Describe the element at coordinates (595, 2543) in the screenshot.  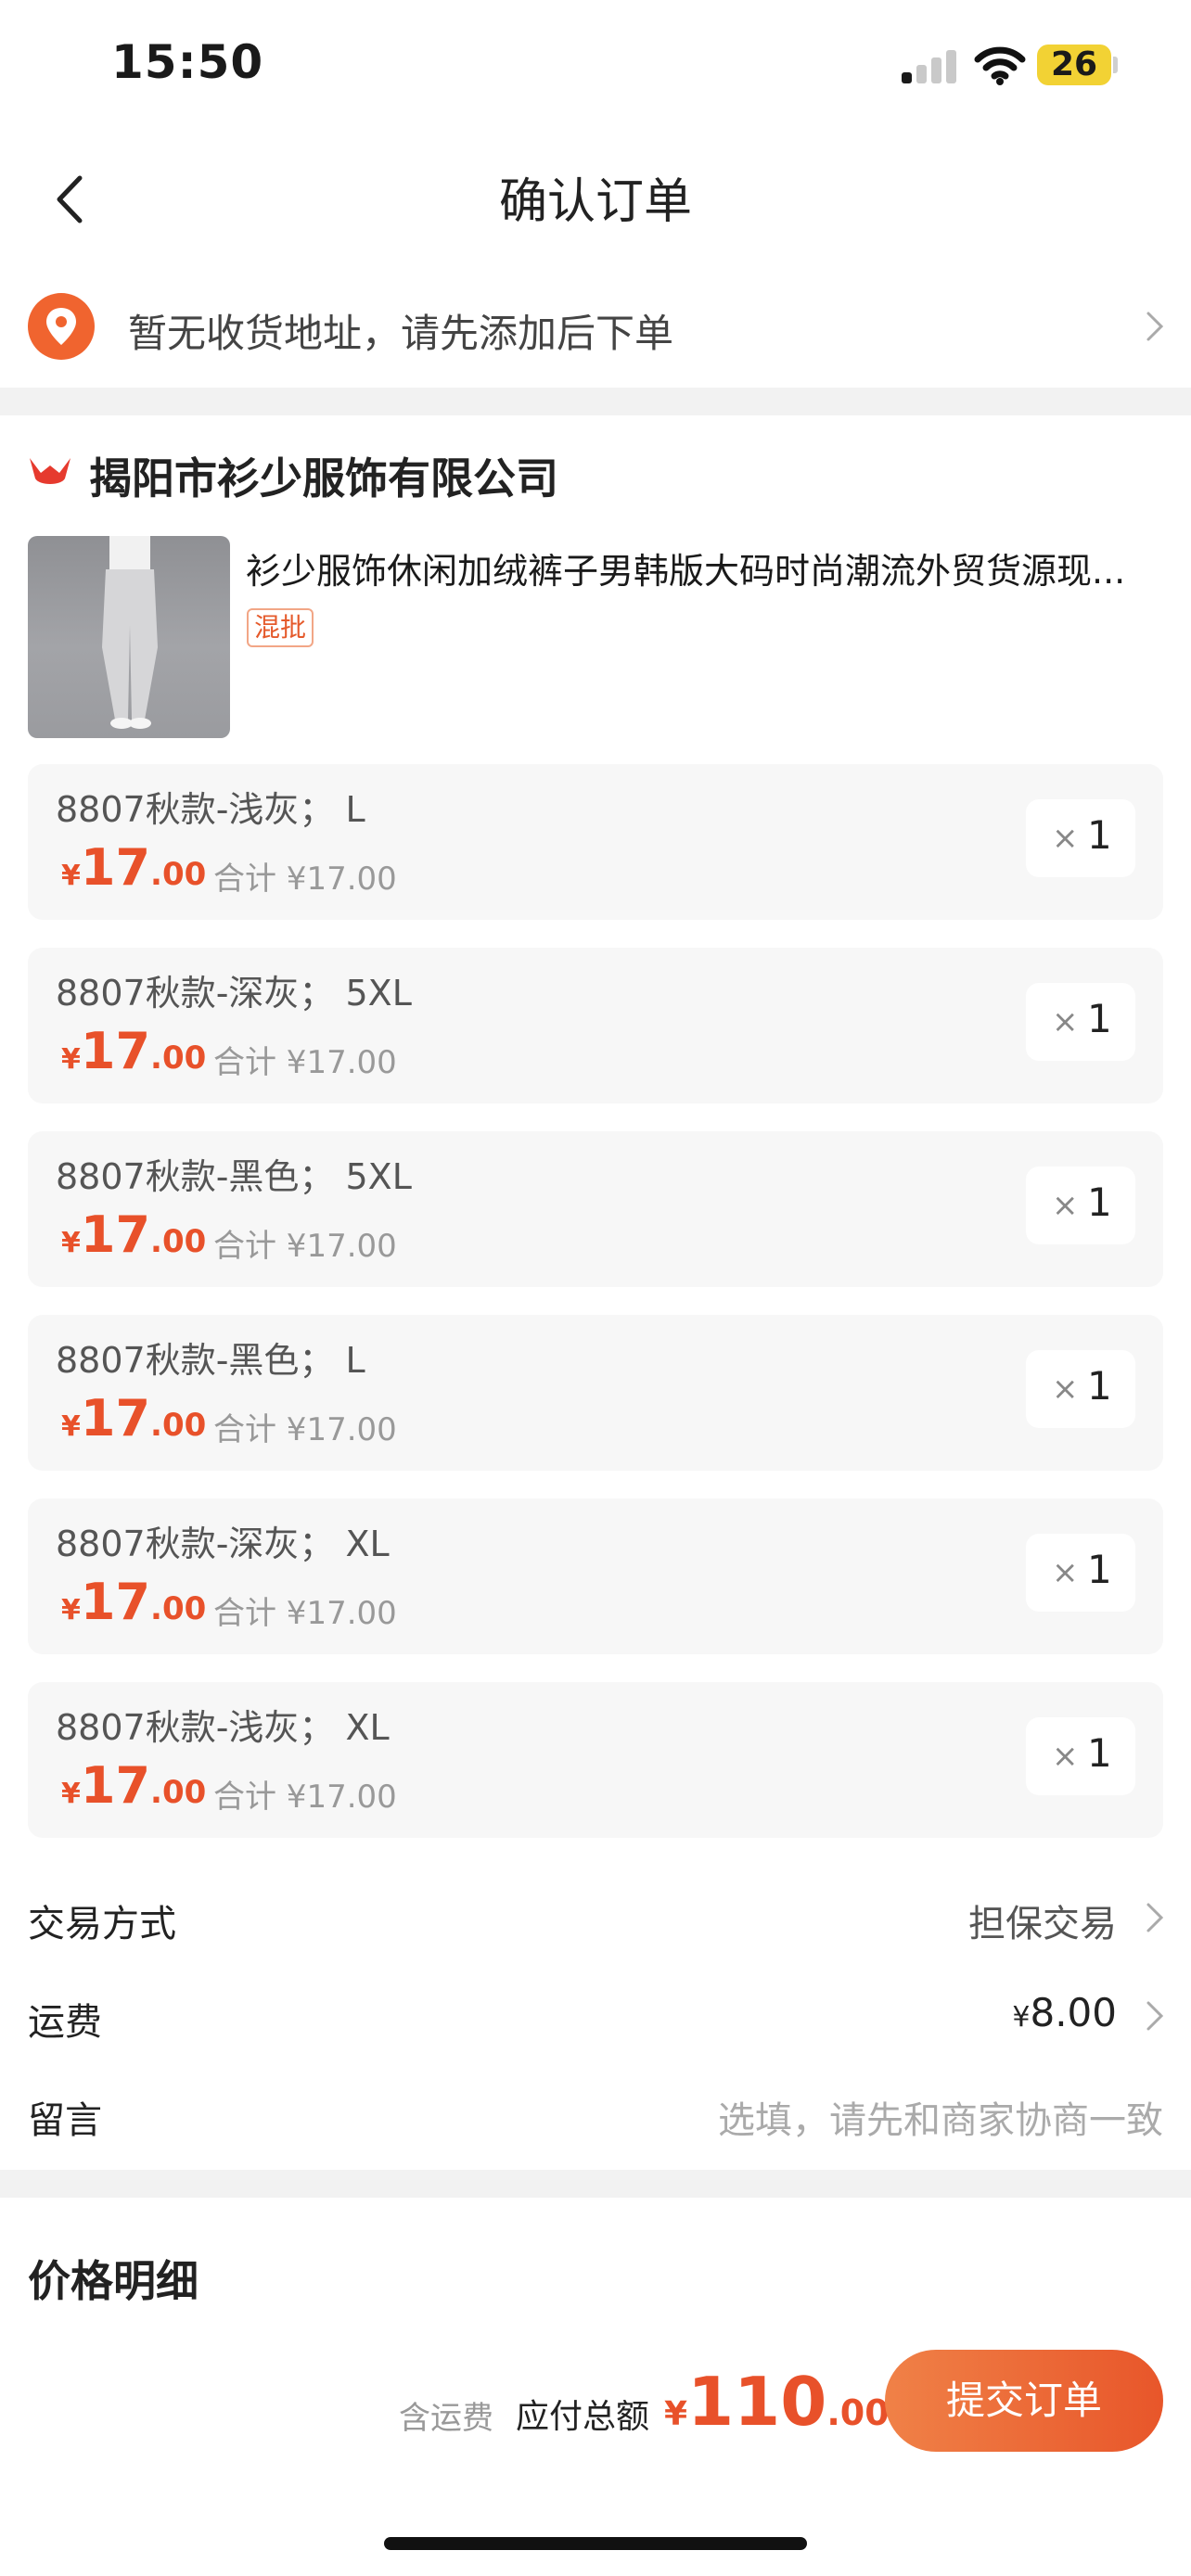
I see `home-indicator` at that location.